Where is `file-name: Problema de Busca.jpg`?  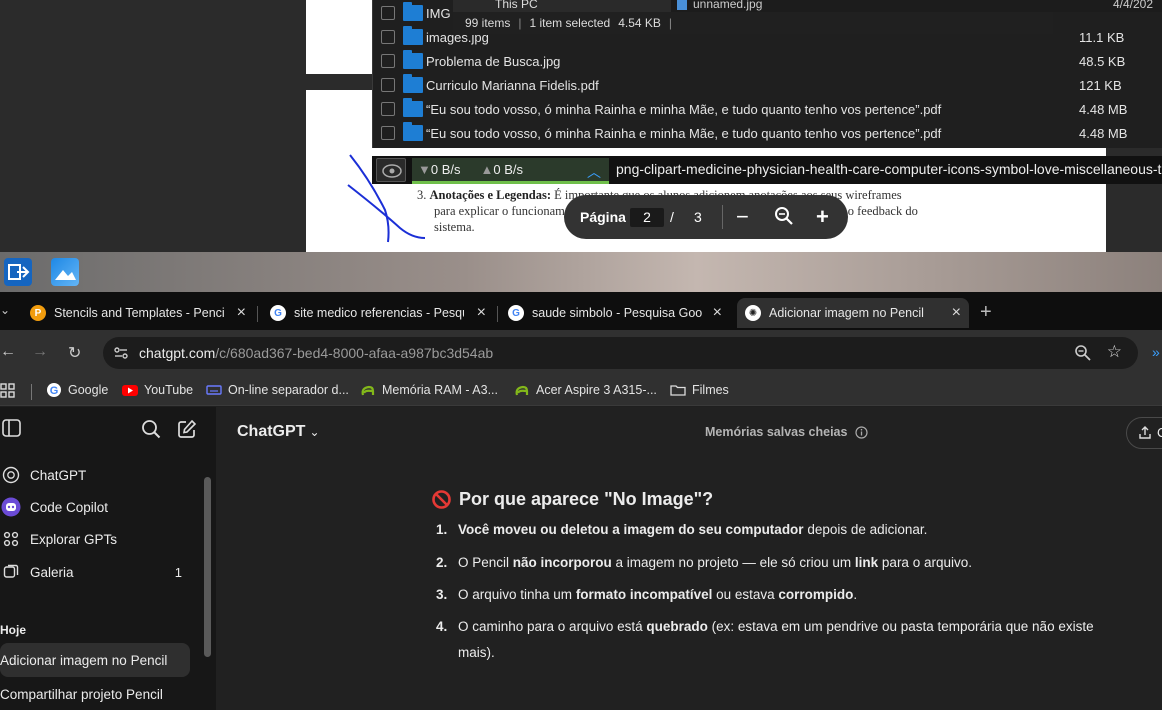
file-name: Problema de Busca.jpg is located at coordinates (493, 61).